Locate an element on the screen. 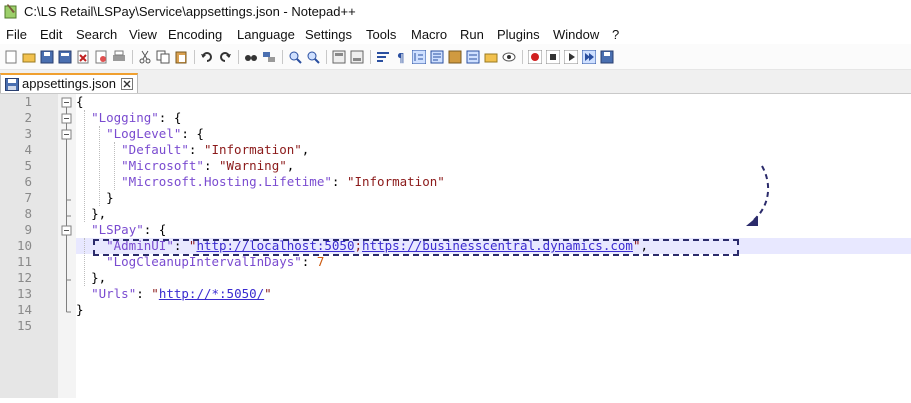 The image size is (911, 403). url-link: http://*:5050/ is located at coordinates (211, 293).